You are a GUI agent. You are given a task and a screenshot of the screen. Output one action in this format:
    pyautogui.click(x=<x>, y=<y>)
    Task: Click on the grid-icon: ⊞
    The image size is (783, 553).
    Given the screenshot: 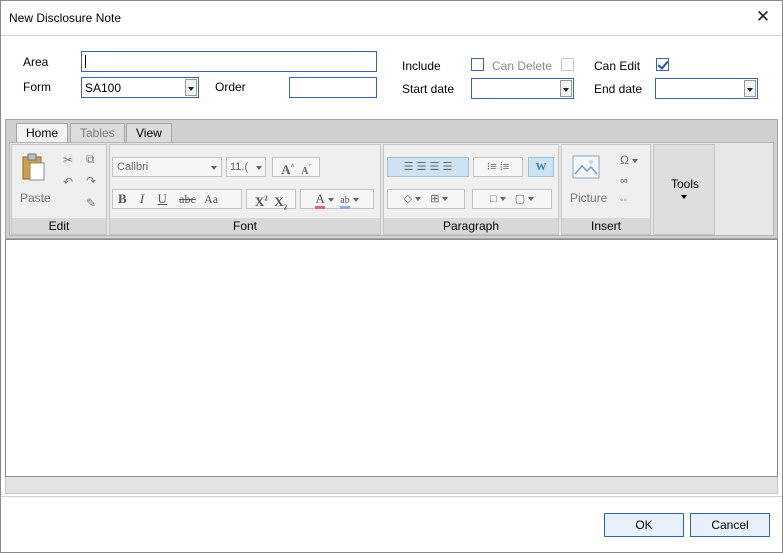 What is the action you would take?
    pyautogui.click(x=434, y=199)
    